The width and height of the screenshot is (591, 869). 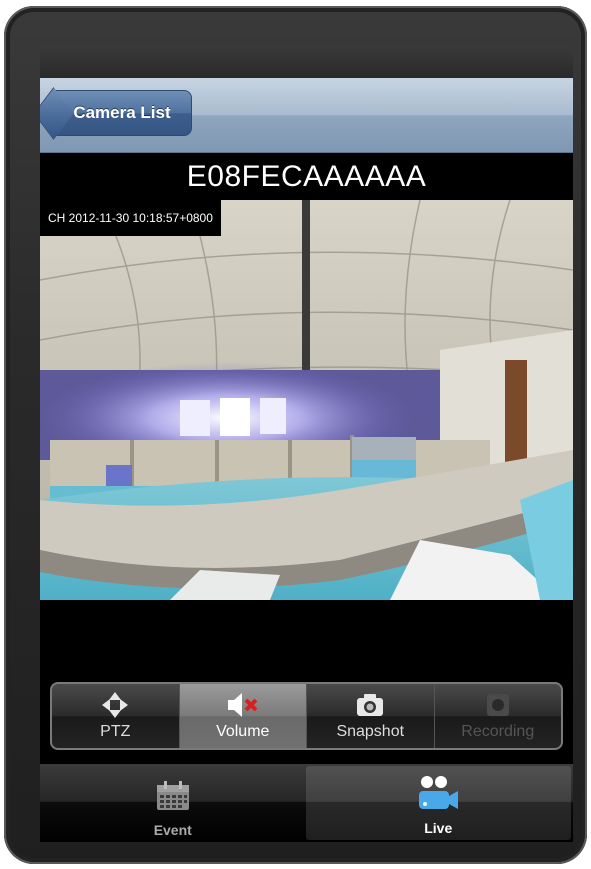 What do you see at coordinates (370, 731) in the screenshot?
I see `snapshot-label: Snapshot` at bounding box center [370, 731].